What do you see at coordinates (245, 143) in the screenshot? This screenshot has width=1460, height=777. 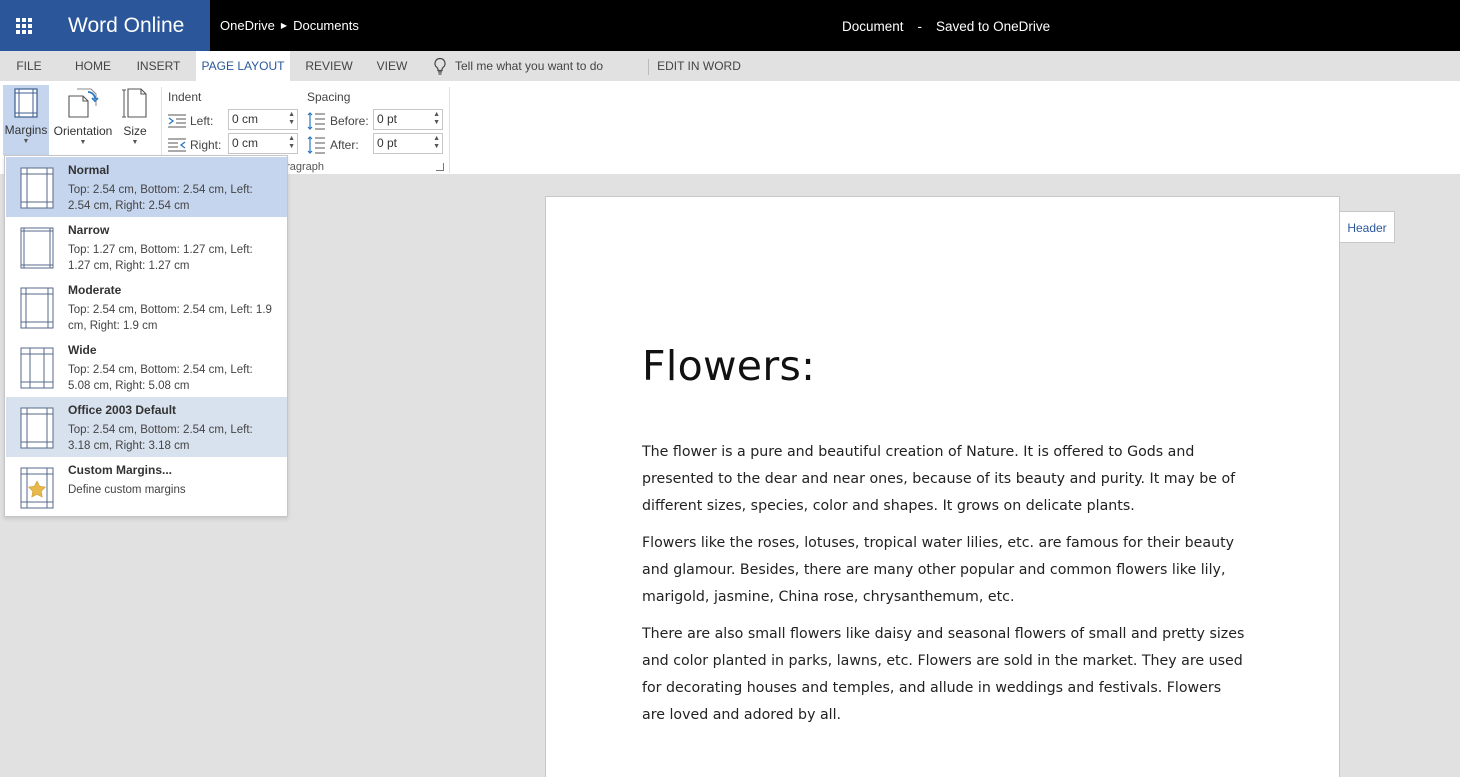 I see `indent-right-value: 0 cm` at bounding box center [245, 143].